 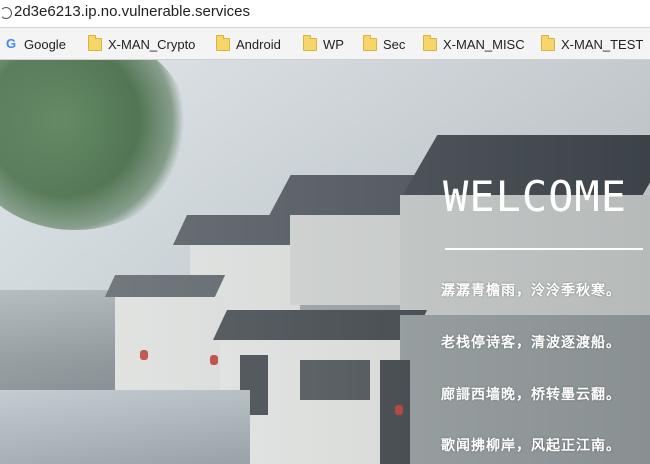 I want to click on bookmark-label: X-MAN_TEST, so click(x=602, y=44).